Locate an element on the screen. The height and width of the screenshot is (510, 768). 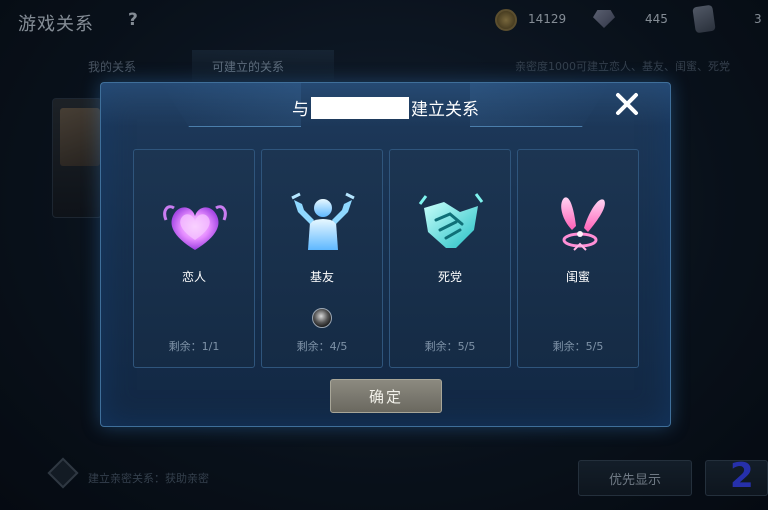
bunny-ears-icon is located at coordinates (583, 224).